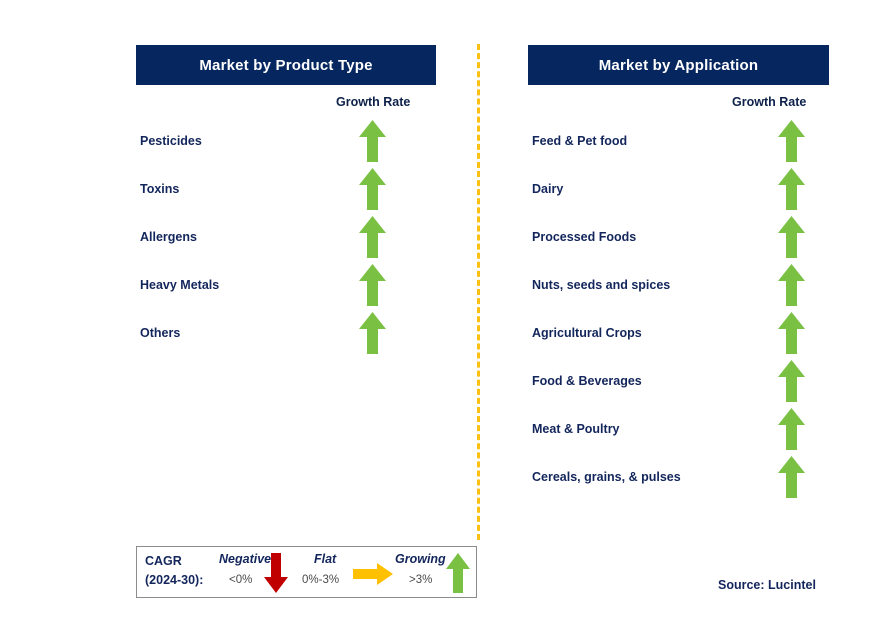 This screenshot has height=629, width=893. I want to click on table-row: Agricultural Crops, so click(678, 336).